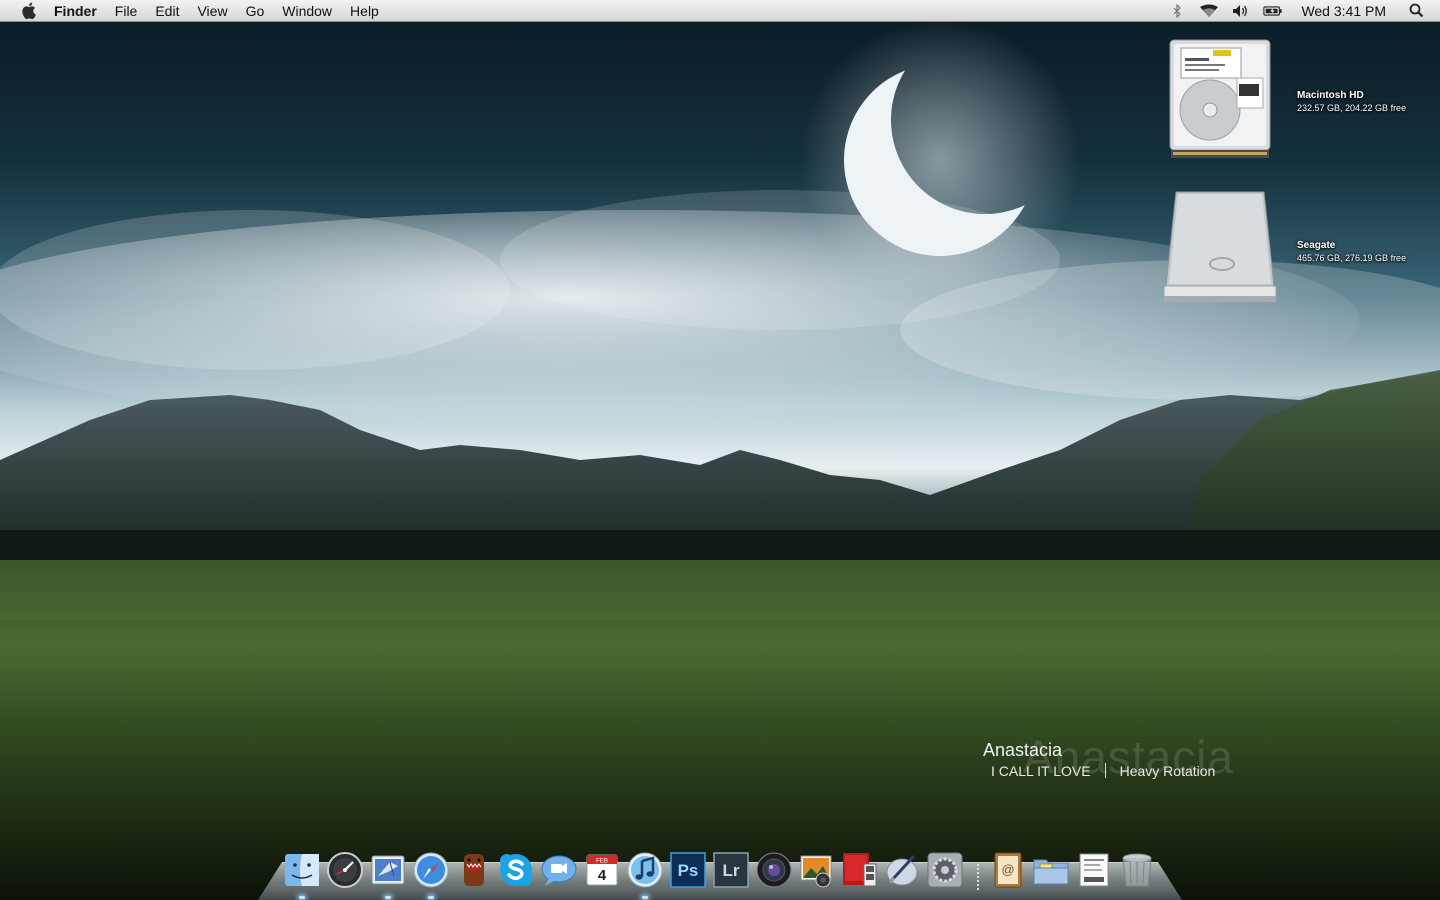  What do you see at coordinates (1220, 246) in the screenshot?
I see `external-drive-icon` at bounding box center [1220, 246].